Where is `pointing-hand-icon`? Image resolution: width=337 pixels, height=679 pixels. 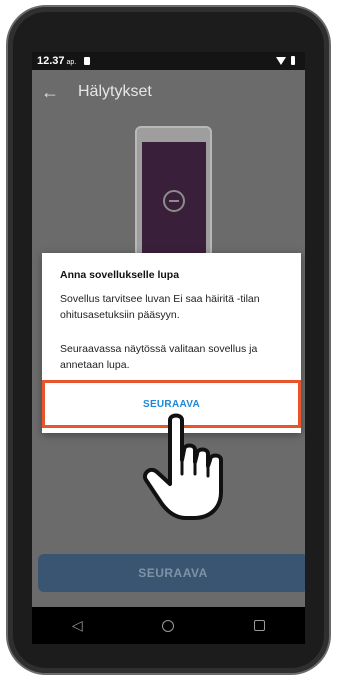
pointing-hand-icon is located at coordinates (183, 466).